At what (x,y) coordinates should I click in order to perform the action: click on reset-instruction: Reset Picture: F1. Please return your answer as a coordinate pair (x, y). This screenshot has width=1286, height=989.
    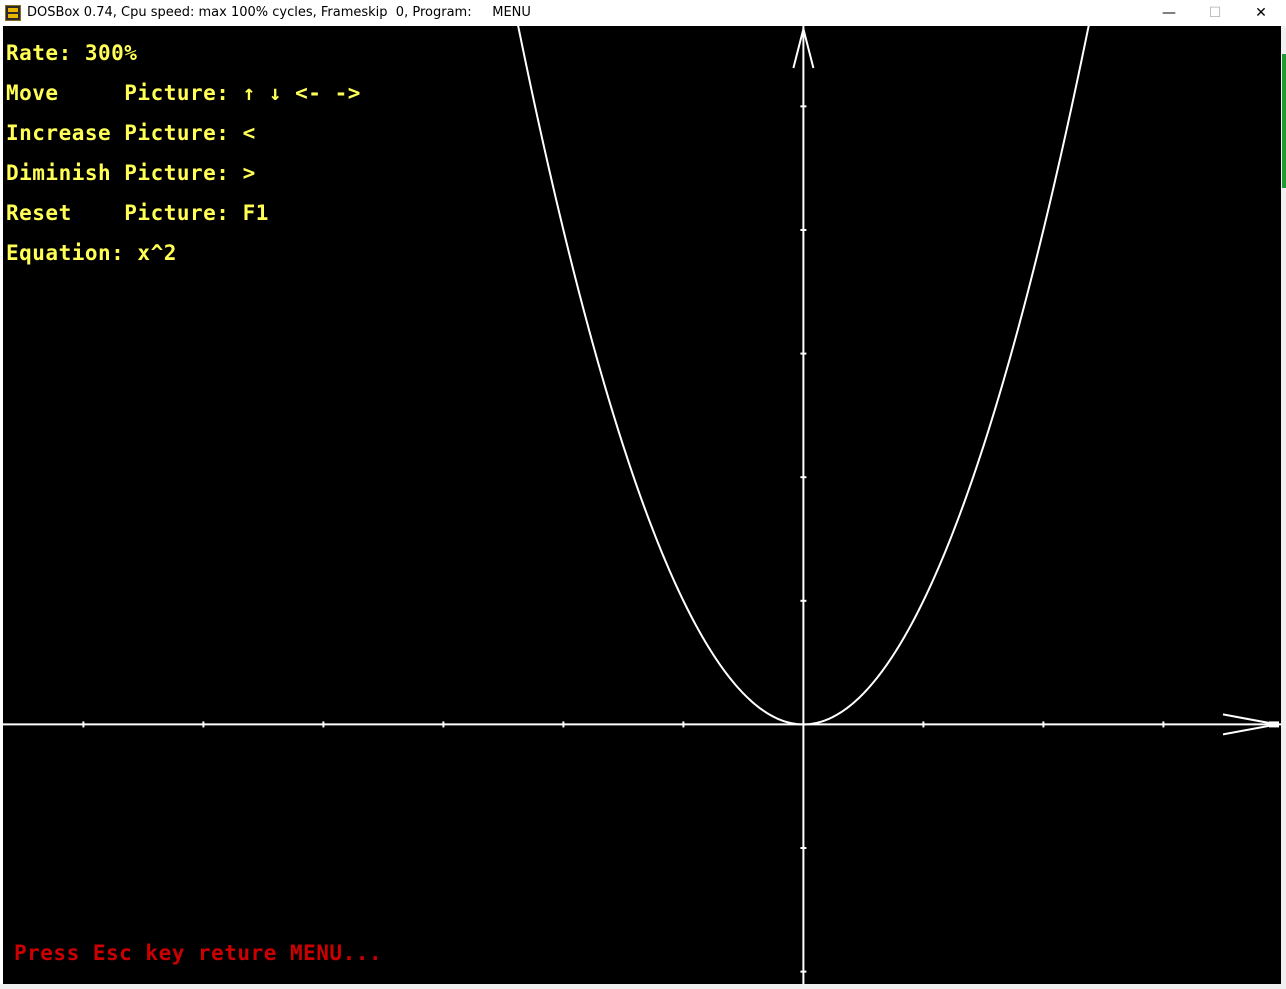
    Looking at the image, I should click on (137, 213).